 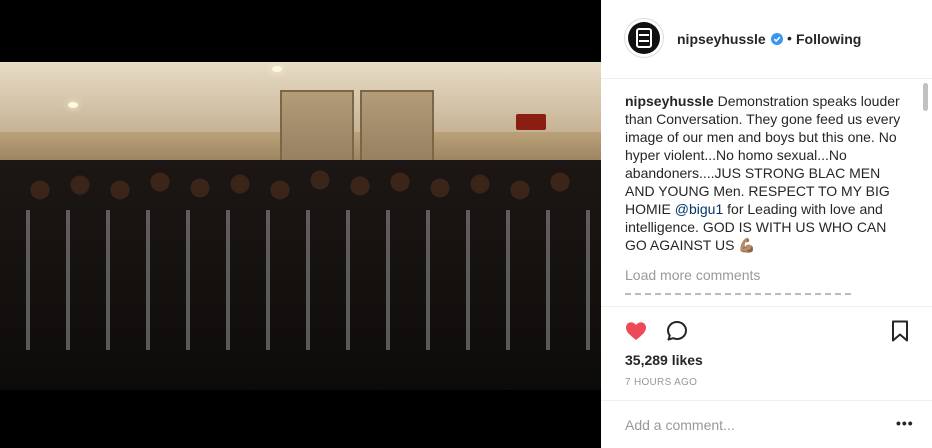 I want to click on heart-icon, so click(x=636, y=331).